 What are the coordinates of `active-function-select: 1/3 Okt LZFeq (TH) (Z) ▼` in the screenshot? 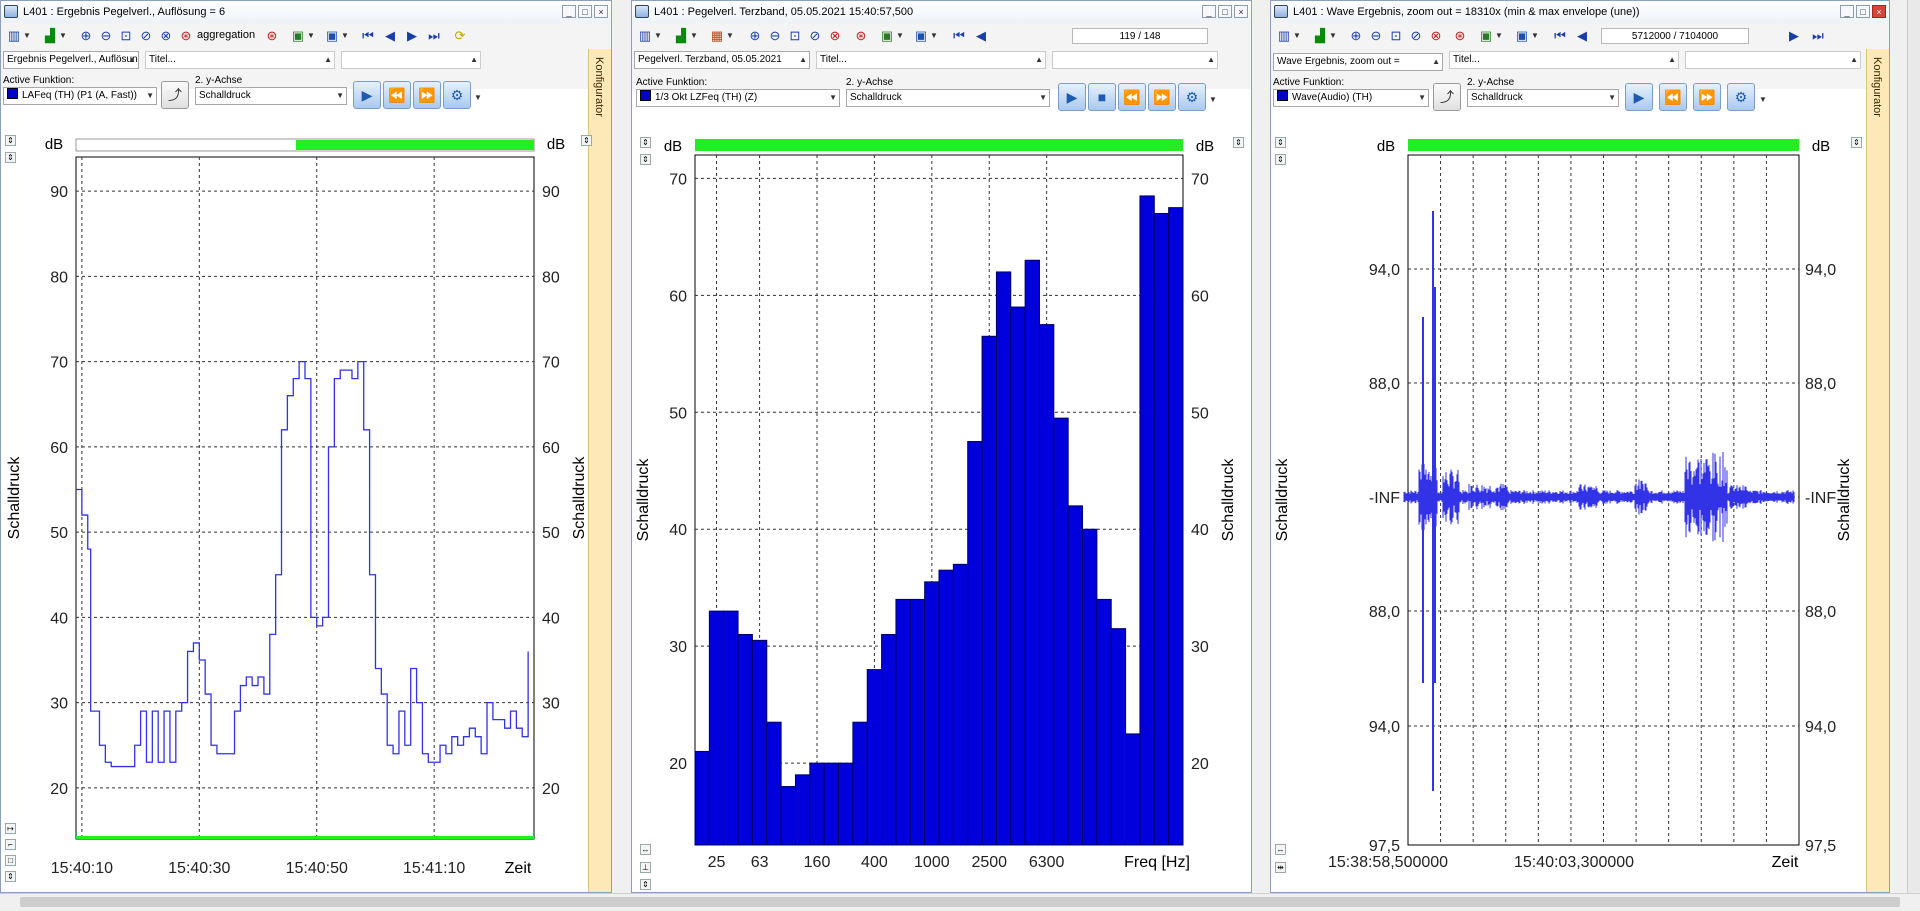 It's located at (738, 98).